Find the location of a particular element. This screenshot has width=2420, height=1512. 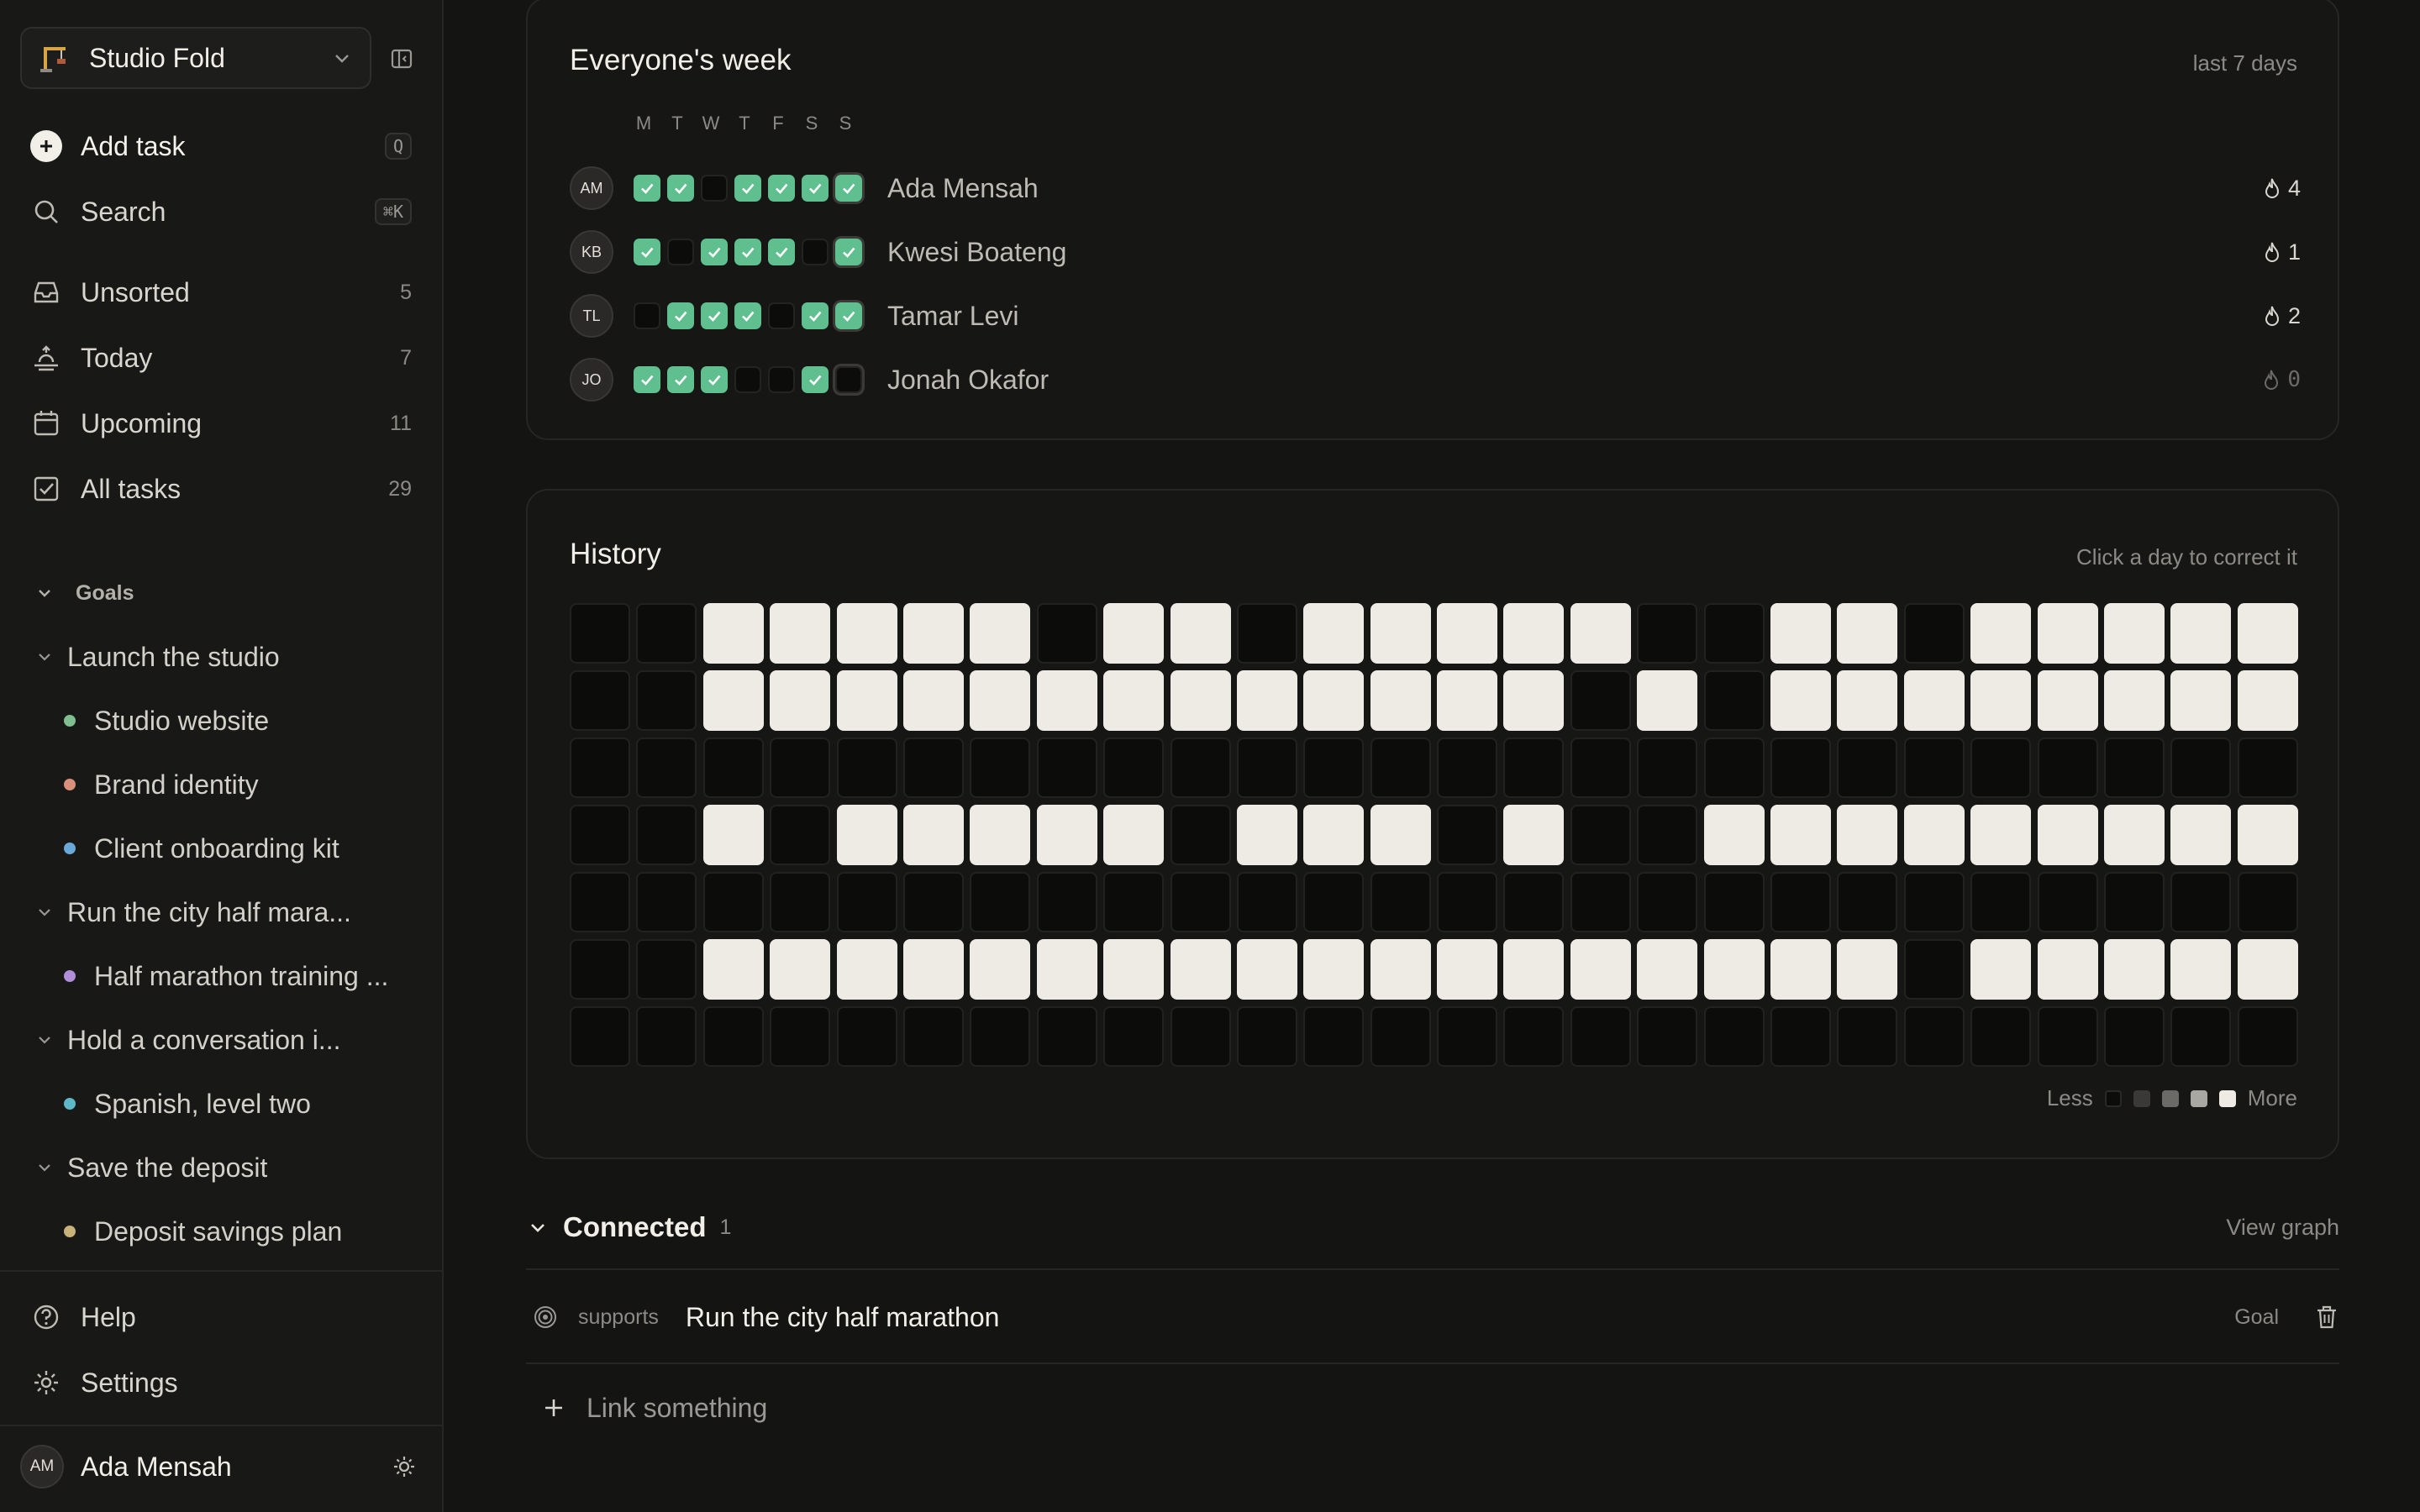

goal-subitem: Deposit savings plan is located at coordinates (236, 1231).